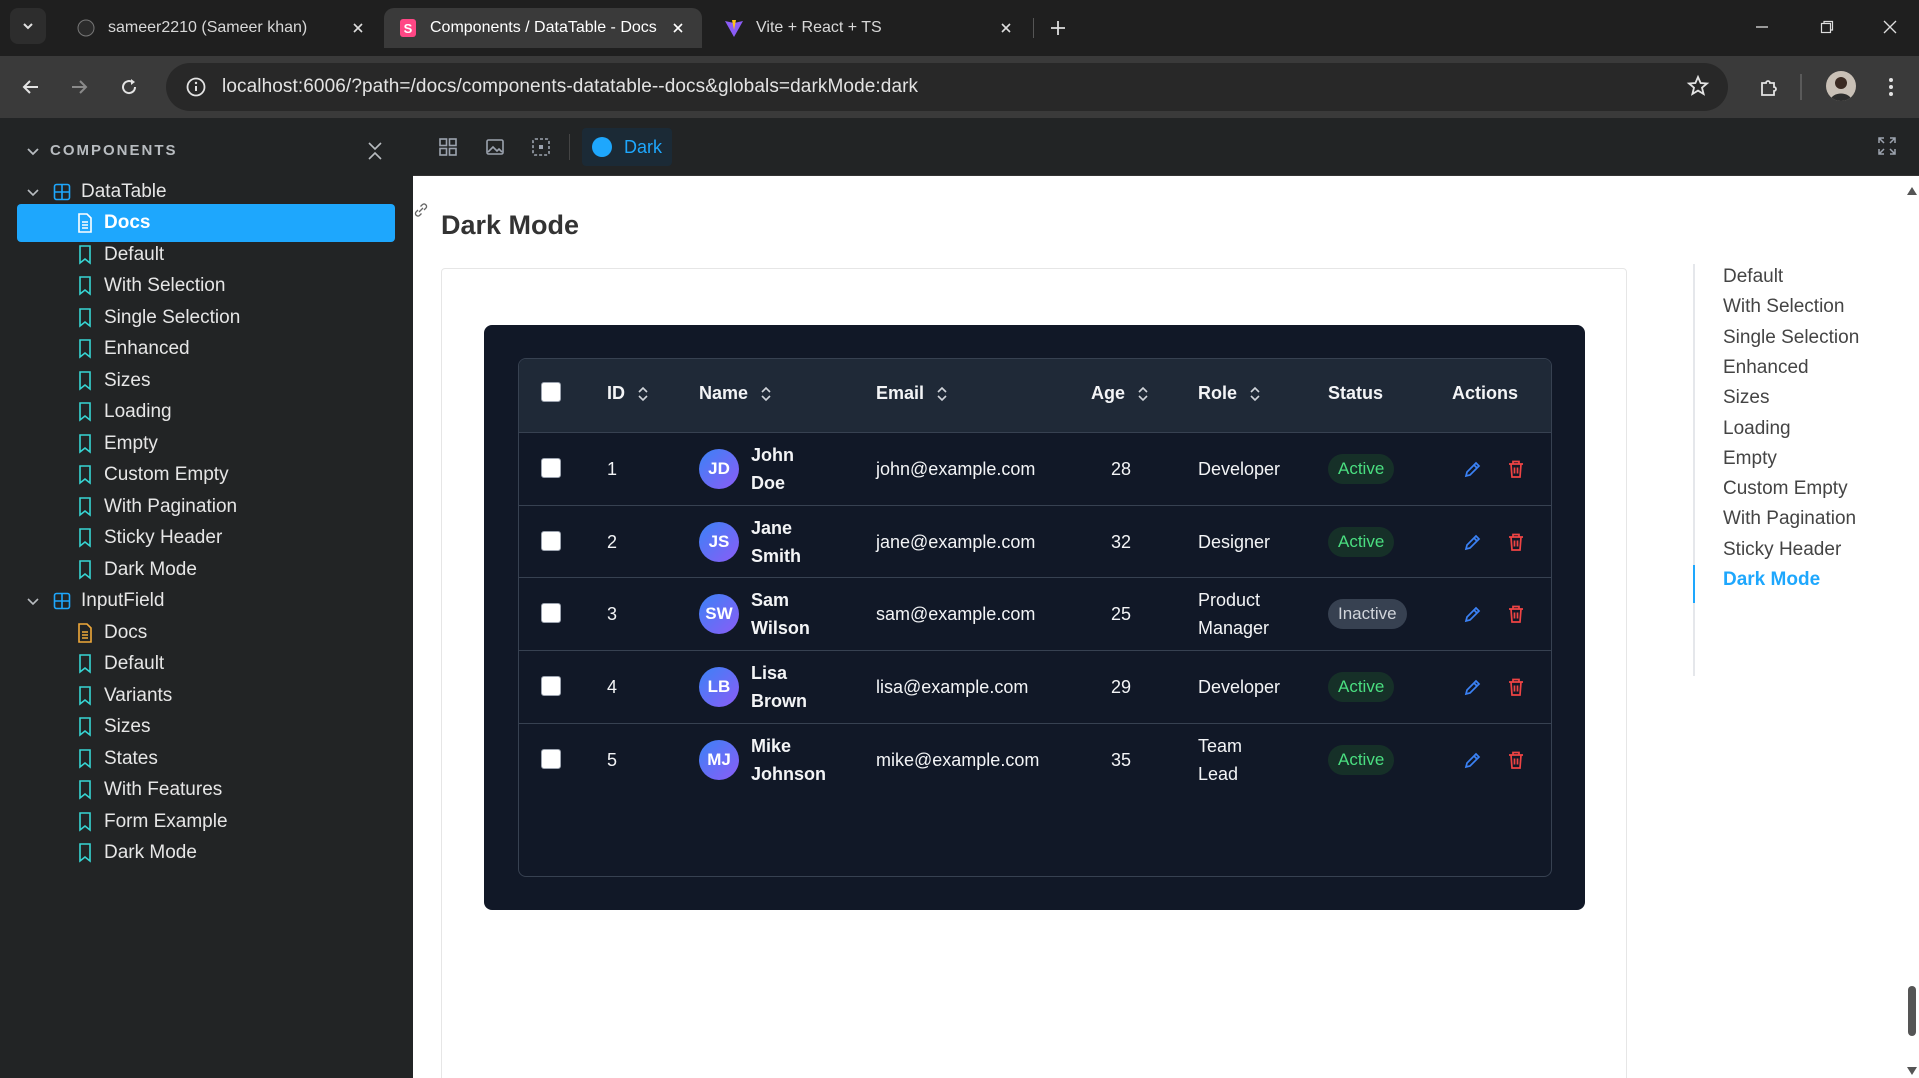 The width and height of the screenshot is (1919, 1078). What do you see at coordinates (1841, 86) in the screenshot?
I see `profile-avatar` at bounding box center [1841, 86].